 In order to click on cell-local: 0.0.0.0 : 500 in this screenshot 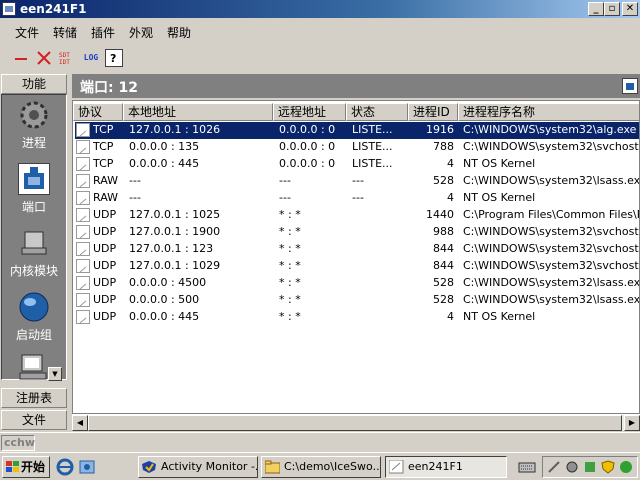, I will do `click(164, 299)`.